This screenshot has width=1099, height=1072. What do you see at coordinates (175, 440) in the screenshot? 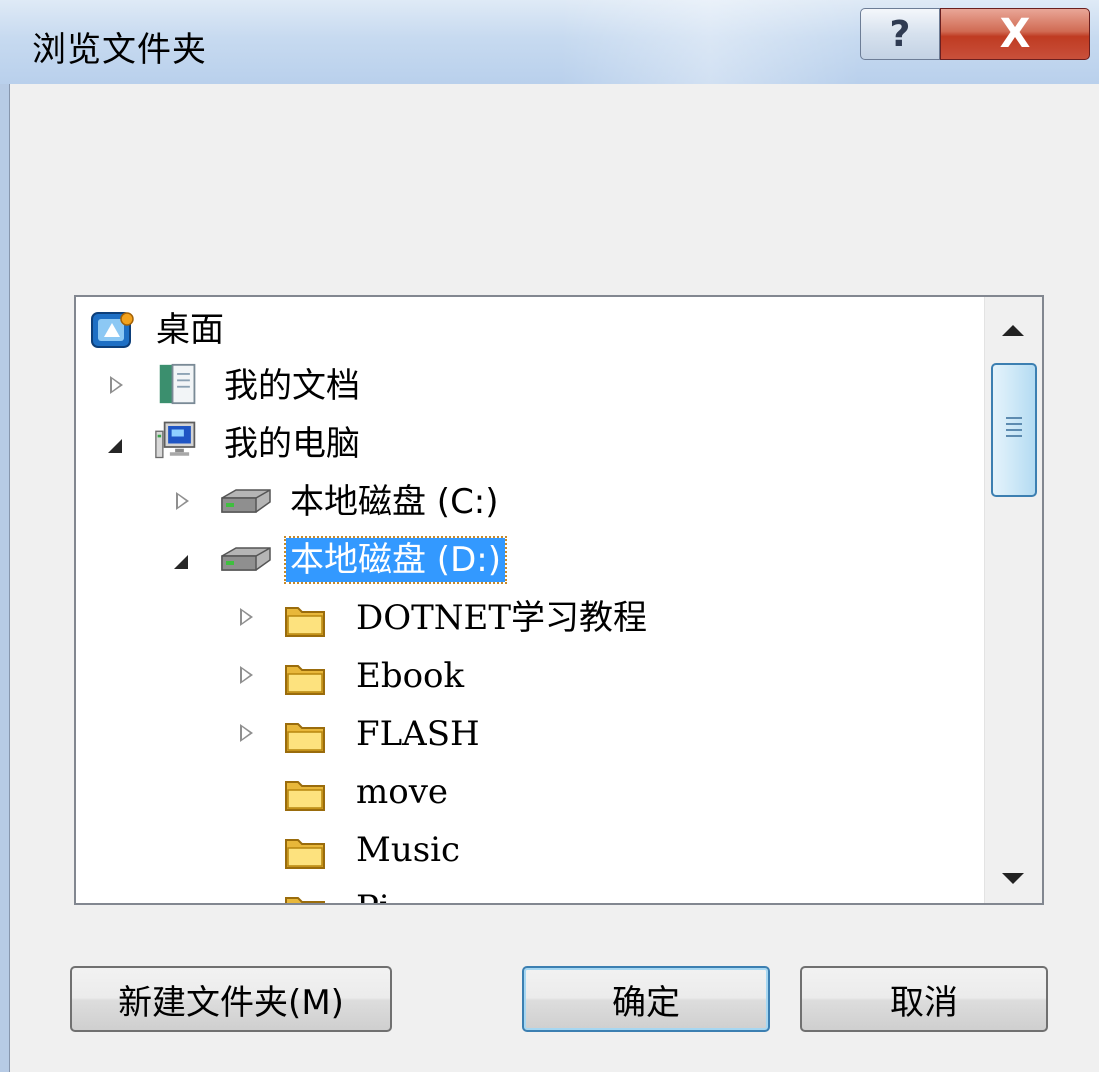
I see `computer-icon` at bounding box center [175, 440].